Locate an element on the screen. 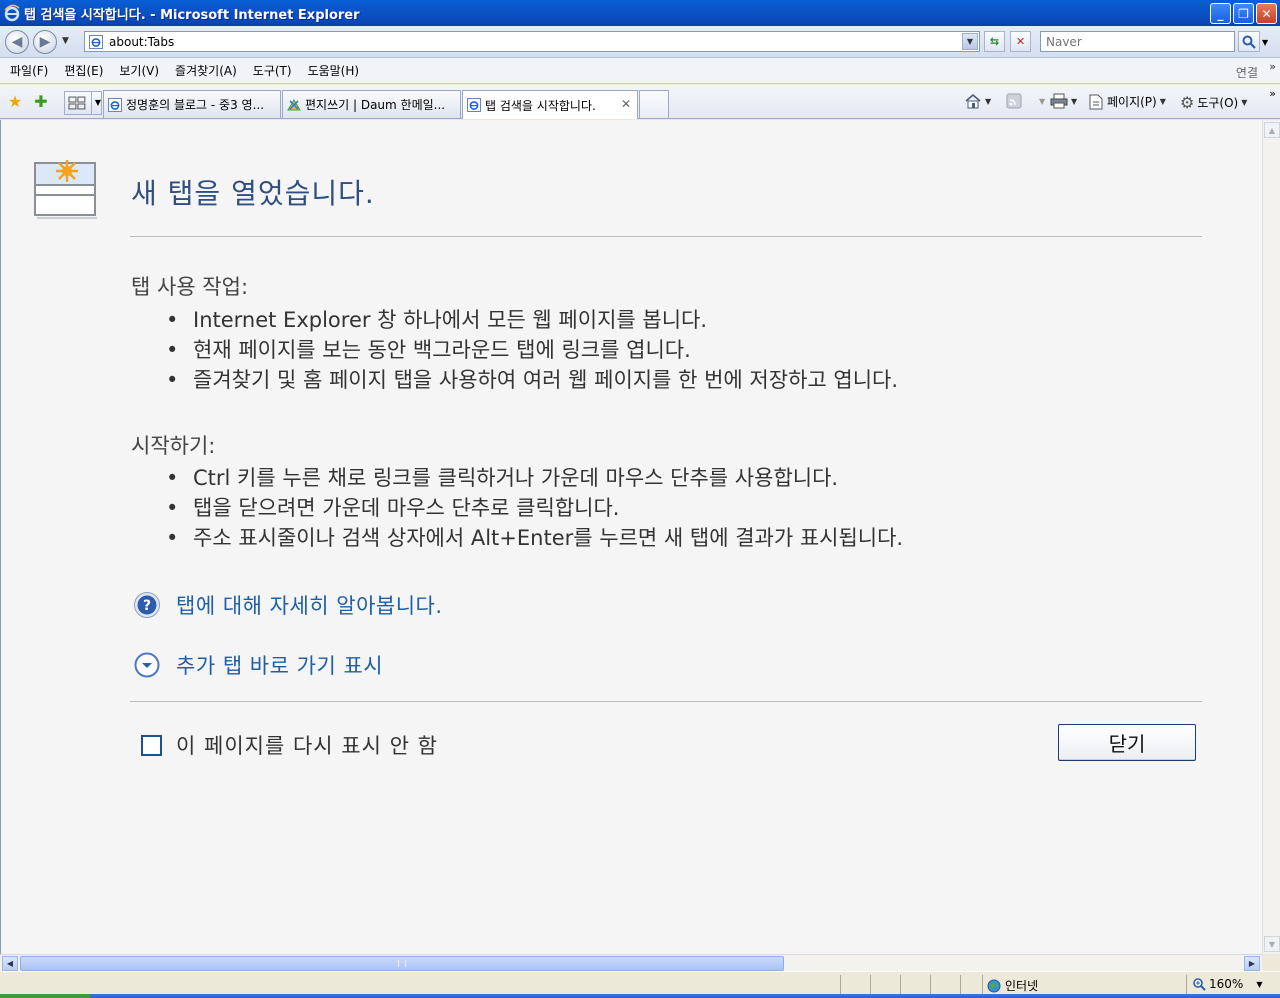 The width and height of the screenshot is (1280, 998). more-shortcuts-link: 추가 탭 바로 가기 표시 is located at coordinates (279, 665).